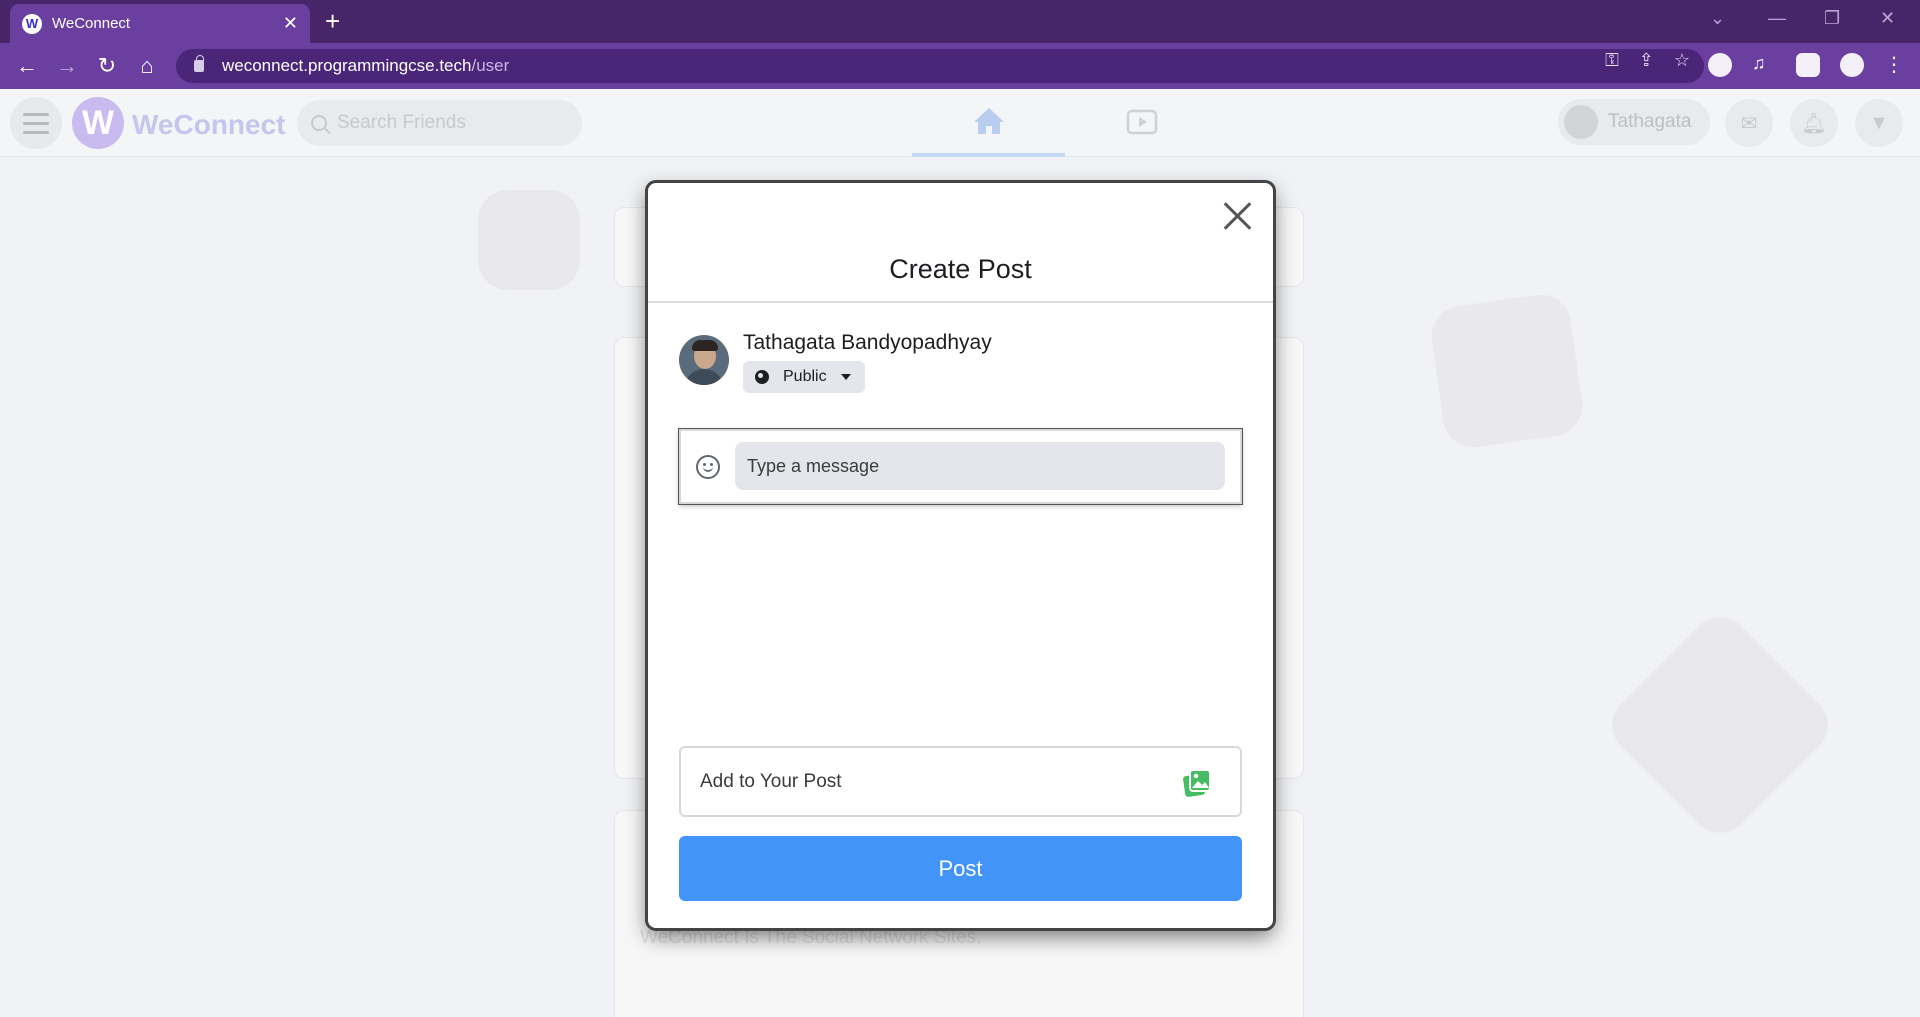 The image size is (1920, 1017). What do you see at coordinates (1646, 60) in the screenshot?
I see `share-icon: ⇪` at bounding box center [1646, 60].